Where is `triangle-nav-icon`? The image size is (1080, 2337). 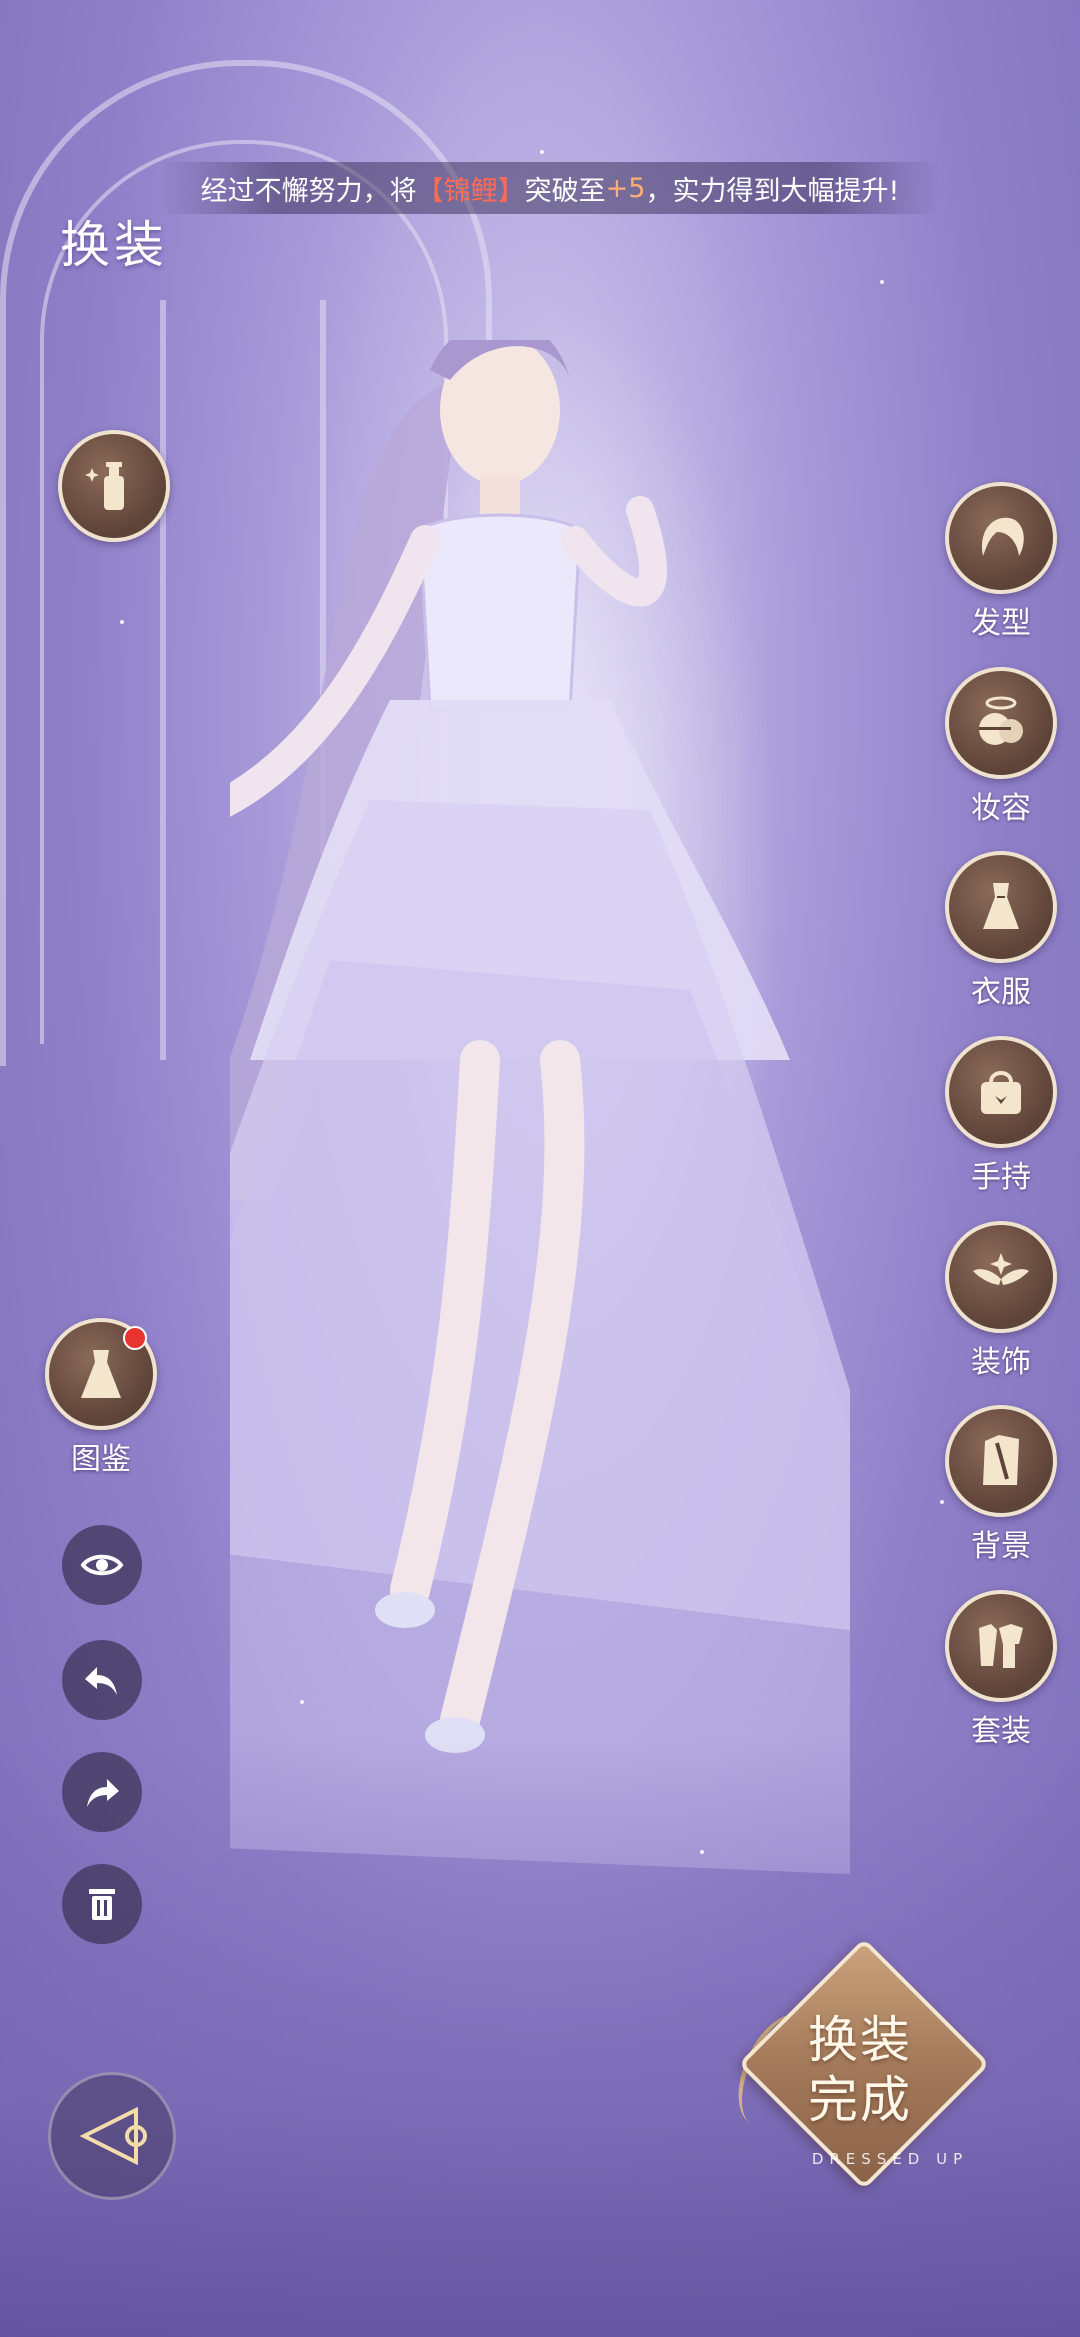
triangle-nav-icon is located at coordinates (113, 2136).